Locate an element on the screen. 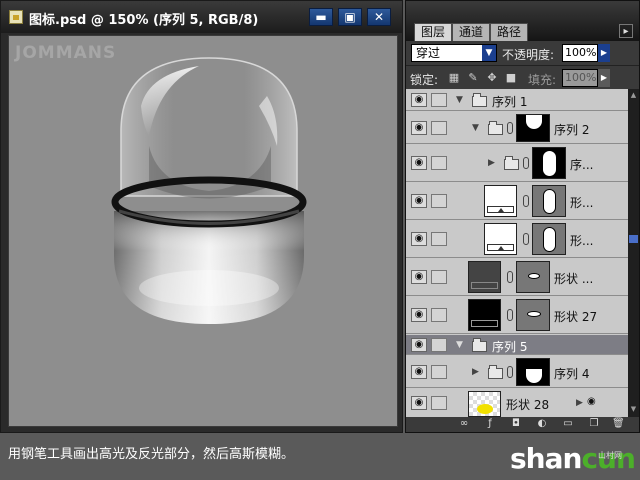  tab-layers: 图层 is located at coordinates (433, 32).